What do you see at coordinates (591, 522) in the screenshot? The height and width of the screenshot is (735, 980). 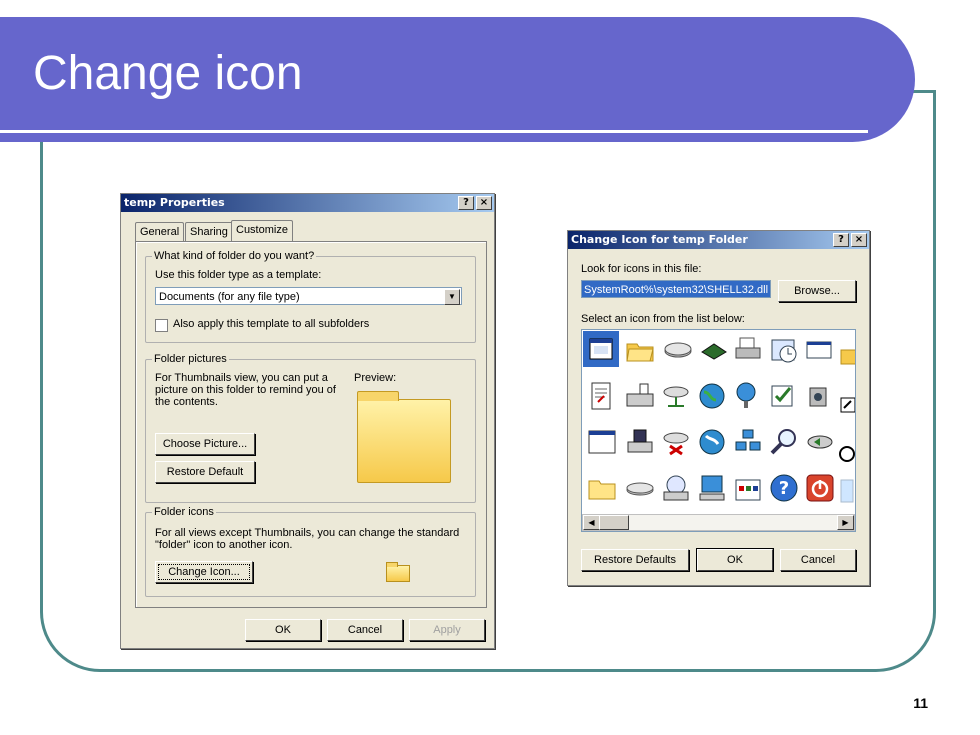 I see `scroll-left-button: ◀` at bounding box center [591, 522].